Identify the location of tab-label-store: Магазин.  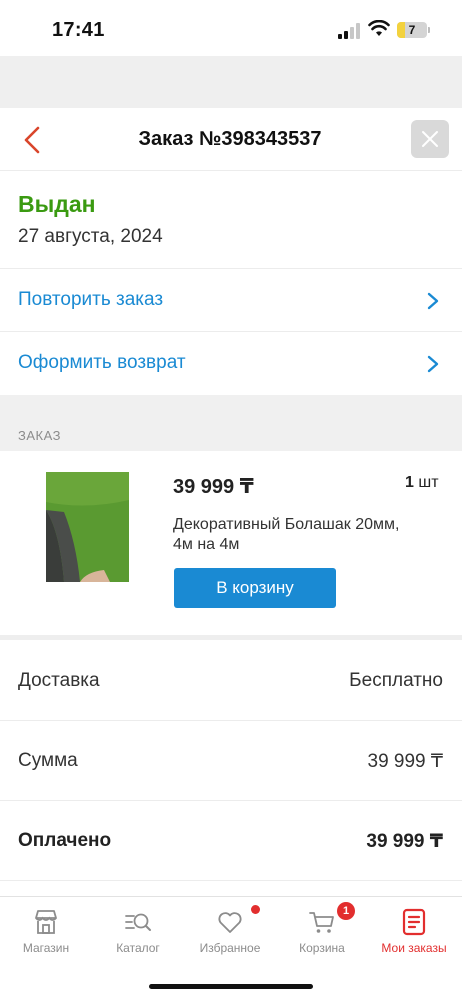
(46, 948).